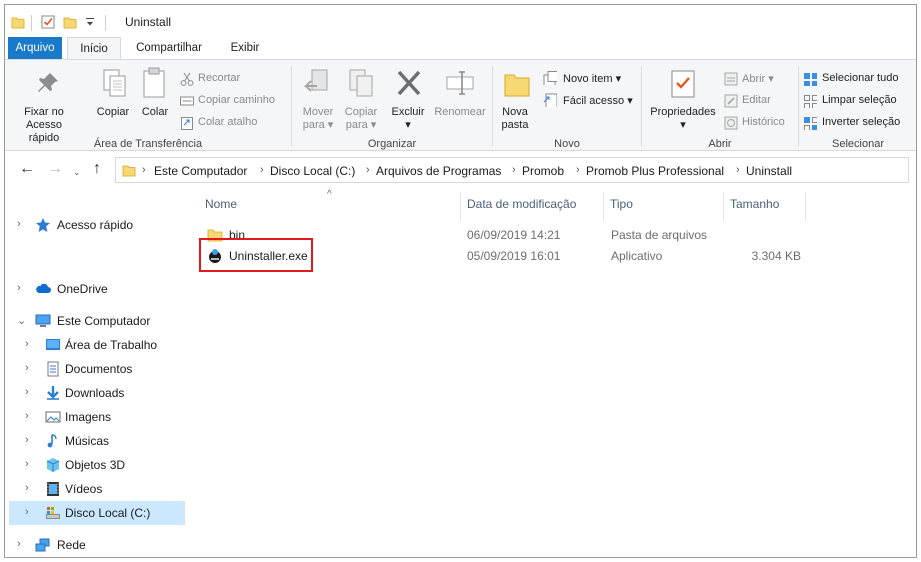 The width and height of the screenshot is (921, 562). What do you see at coordinates (683, 84) in the screenshot?
I see `properties-icon` at bounding box center [683, 84].